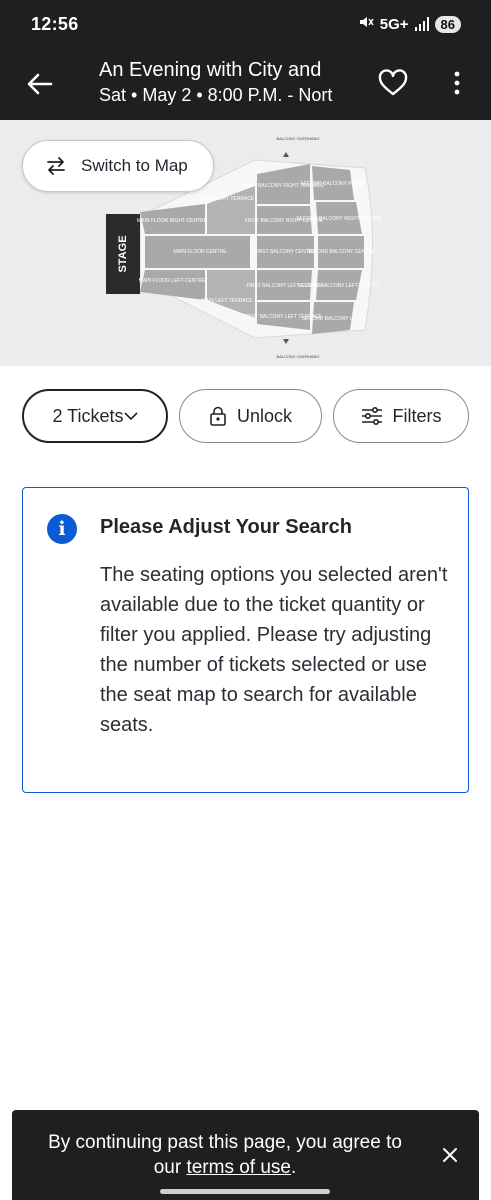 This screenshot has width=491, height=1200. Describe the element at coordinates (218, 416) in the screenshot. I see `lock-icon` at that location.